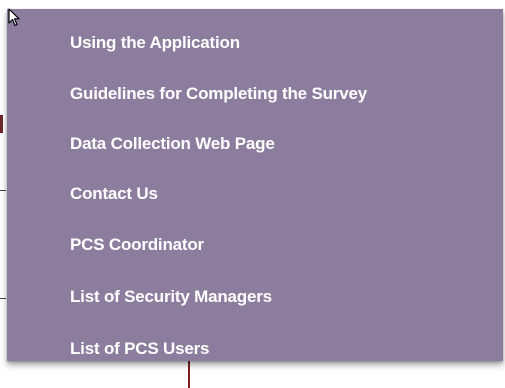  I want to click on menu-item-contact-us: Contact Us, so click(114, 194).